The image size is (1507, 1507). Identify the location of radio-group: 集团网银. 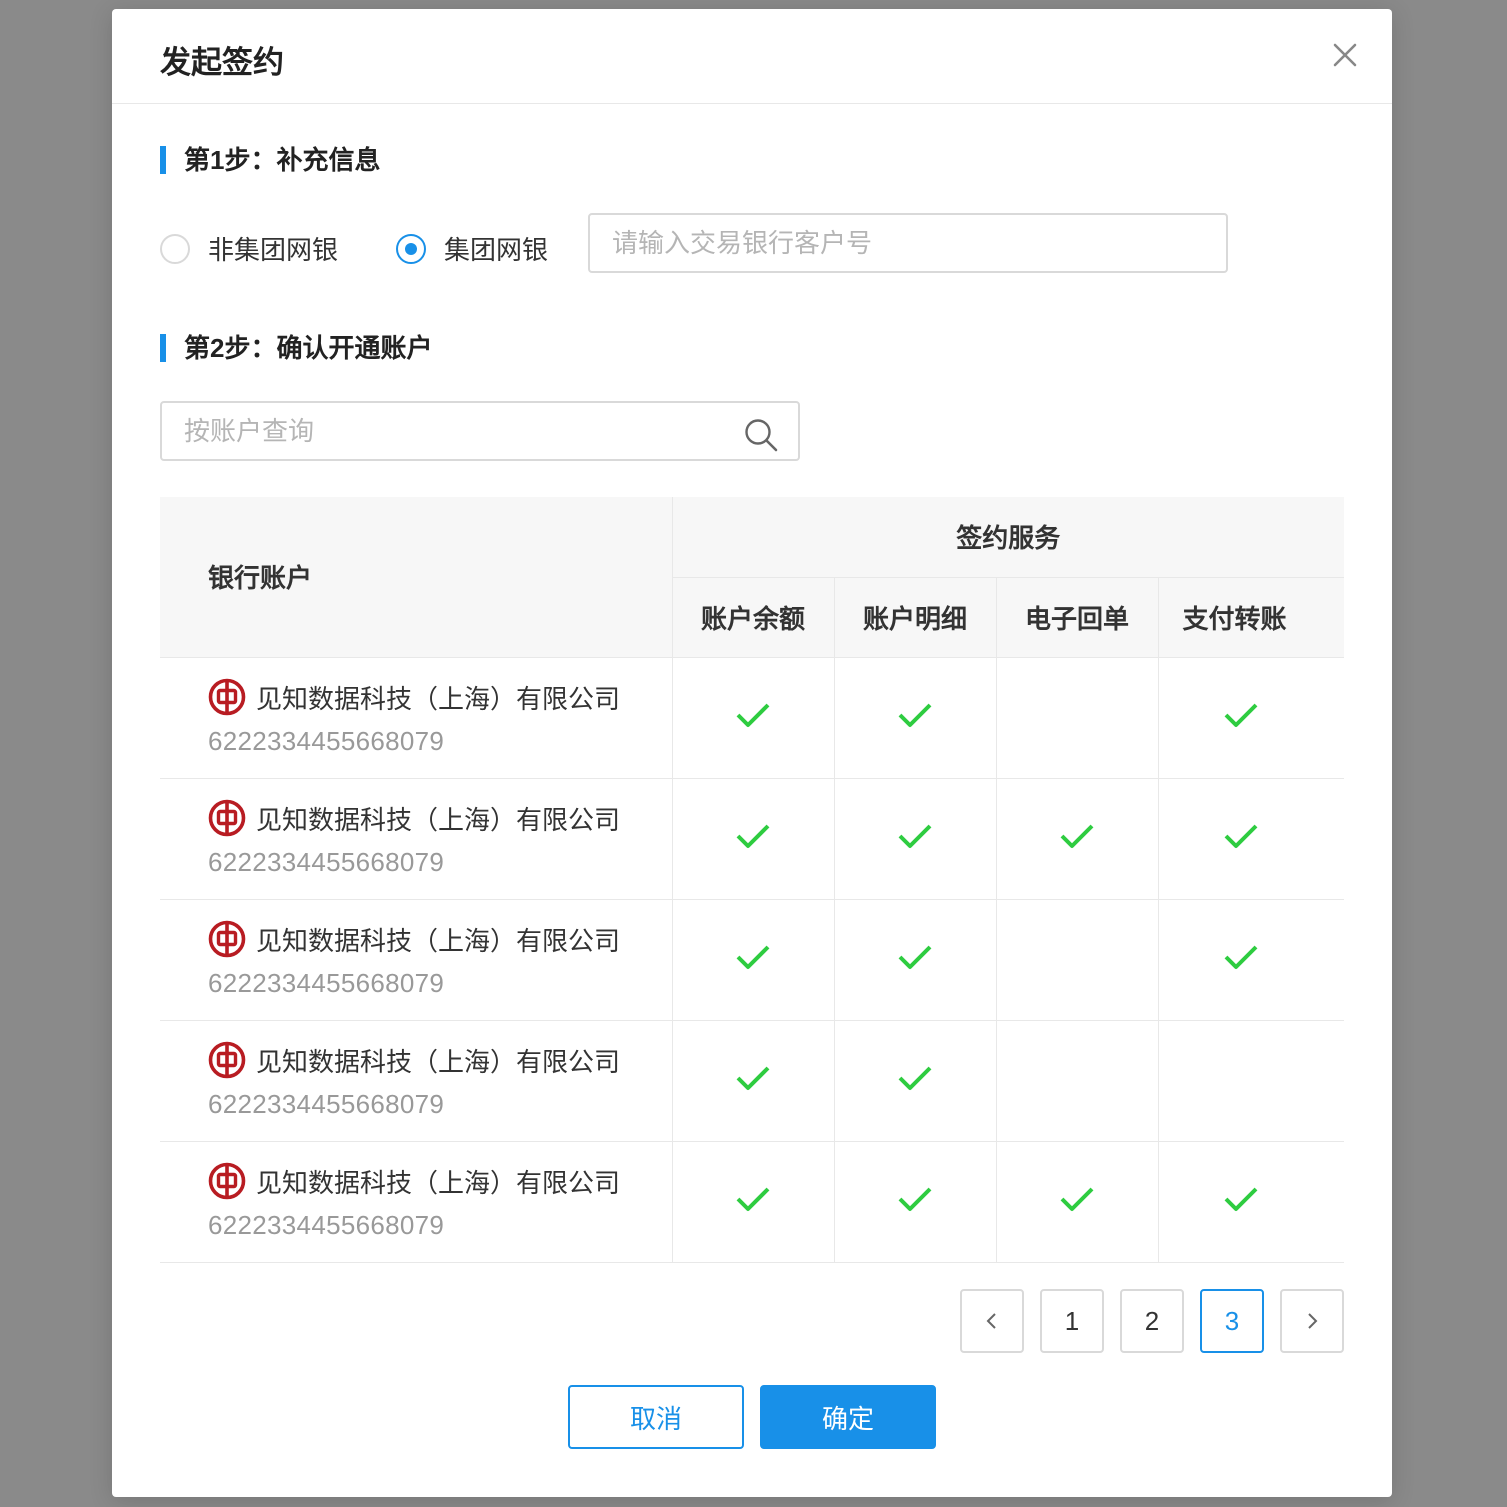
(472, 248).